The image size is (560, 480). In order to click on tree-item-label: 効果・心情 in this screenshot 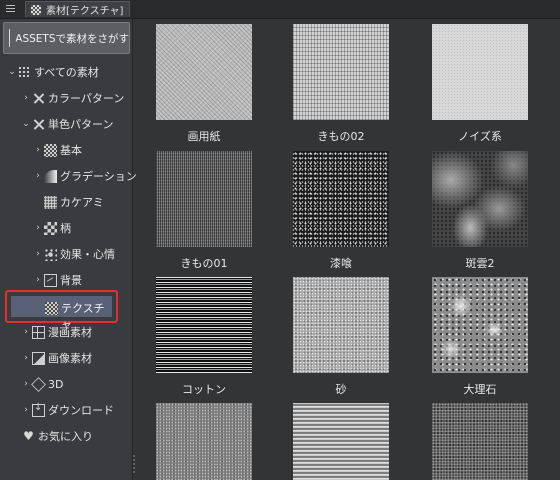, I will do `click(87, 254)`.